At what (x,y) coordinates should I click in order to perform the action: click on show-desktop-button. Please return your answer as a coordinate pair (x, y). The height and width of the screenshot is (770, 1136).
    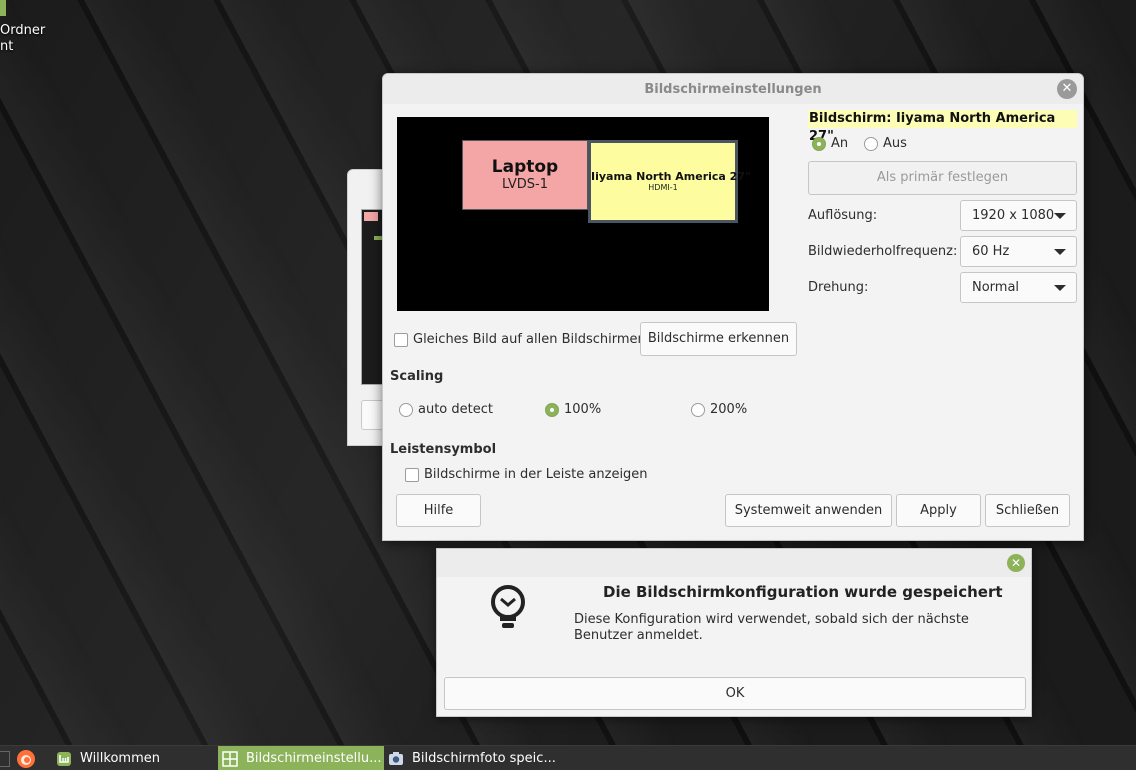
    Looking at the image, I should click on (6, 758).